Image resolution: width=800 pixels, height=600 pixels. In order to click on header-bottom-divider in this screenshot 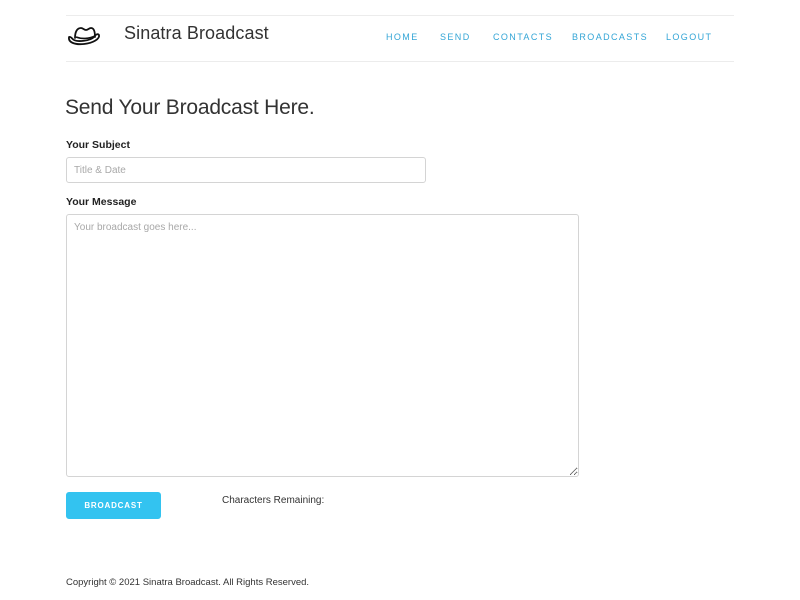, I will do `click(400, 61)`.